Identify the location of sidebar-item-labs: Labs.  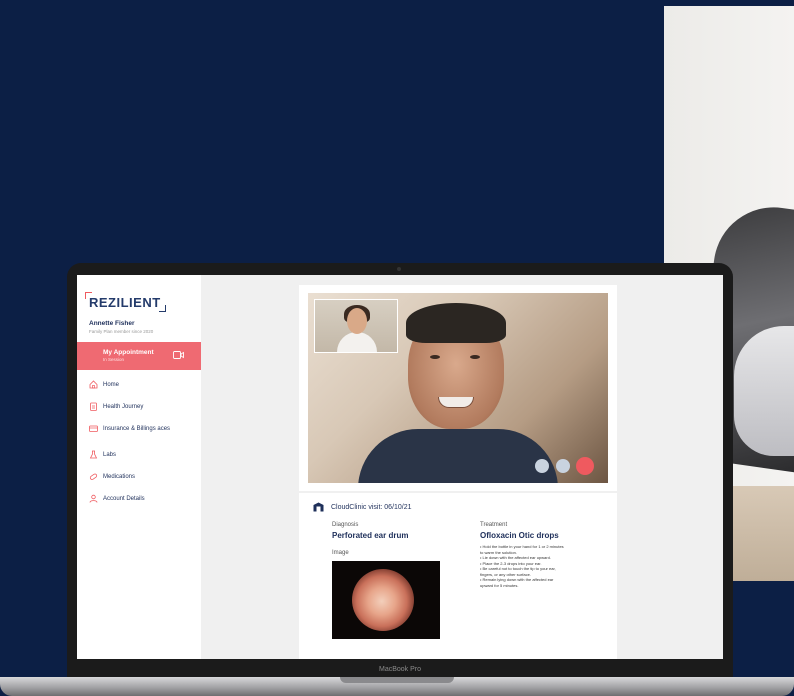
(139, 460).